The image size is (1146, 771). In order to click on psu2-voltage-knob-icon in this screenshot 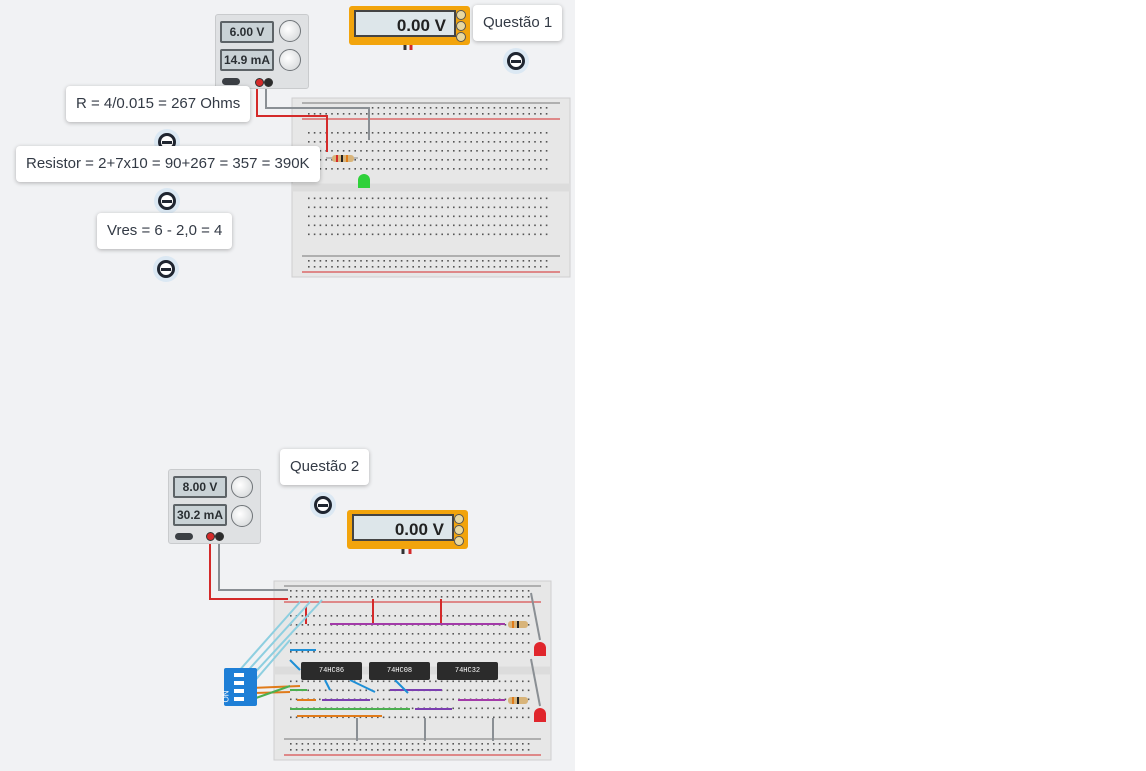, I will do `click(242, 487)`.